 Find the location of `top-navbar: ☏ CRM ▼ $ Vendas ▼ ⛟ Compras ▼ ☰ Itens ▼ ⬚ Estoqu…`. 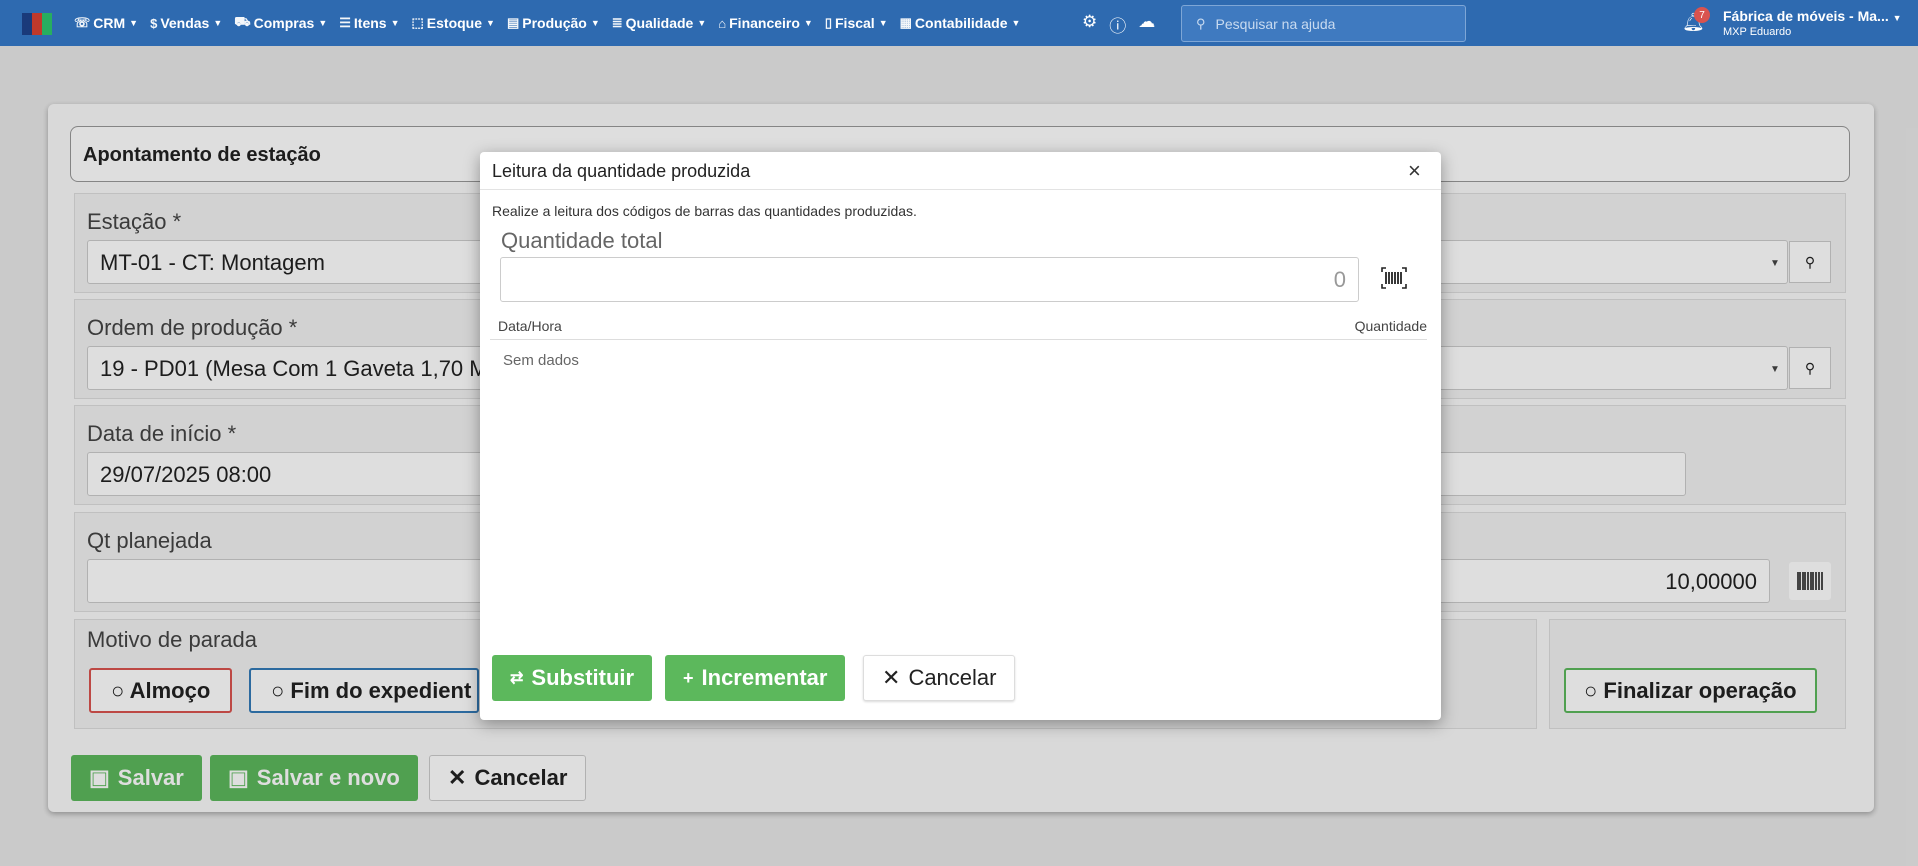

top-navbar: ☏ CRM ▼ $ Vendas ▼ ⛟ Compras ▼ ☰ Itens ▼ ⬚ Estoqu… is located at coordinates (959, 23).